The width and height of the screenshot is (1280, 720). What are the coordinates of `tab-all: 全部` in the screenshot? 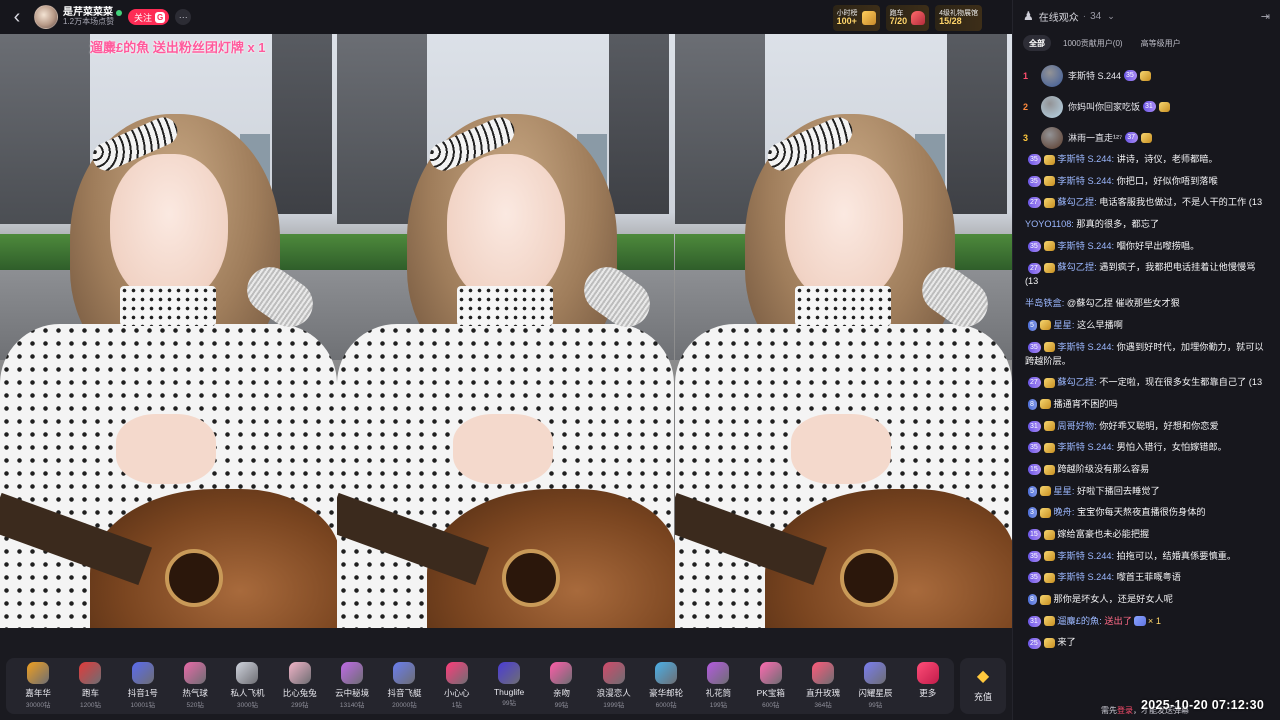 It's located at (1037, 43).